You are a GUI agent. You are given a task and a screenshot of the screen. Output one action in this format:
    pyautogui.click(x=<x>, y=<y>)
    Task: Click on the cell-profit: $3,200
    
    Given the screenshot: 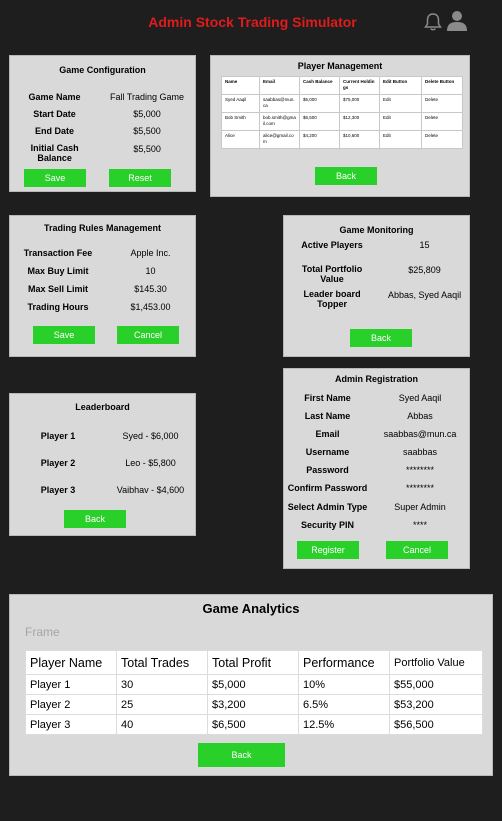 What is the action you would take?
    pyautogui.click(x=253, y=704)
    